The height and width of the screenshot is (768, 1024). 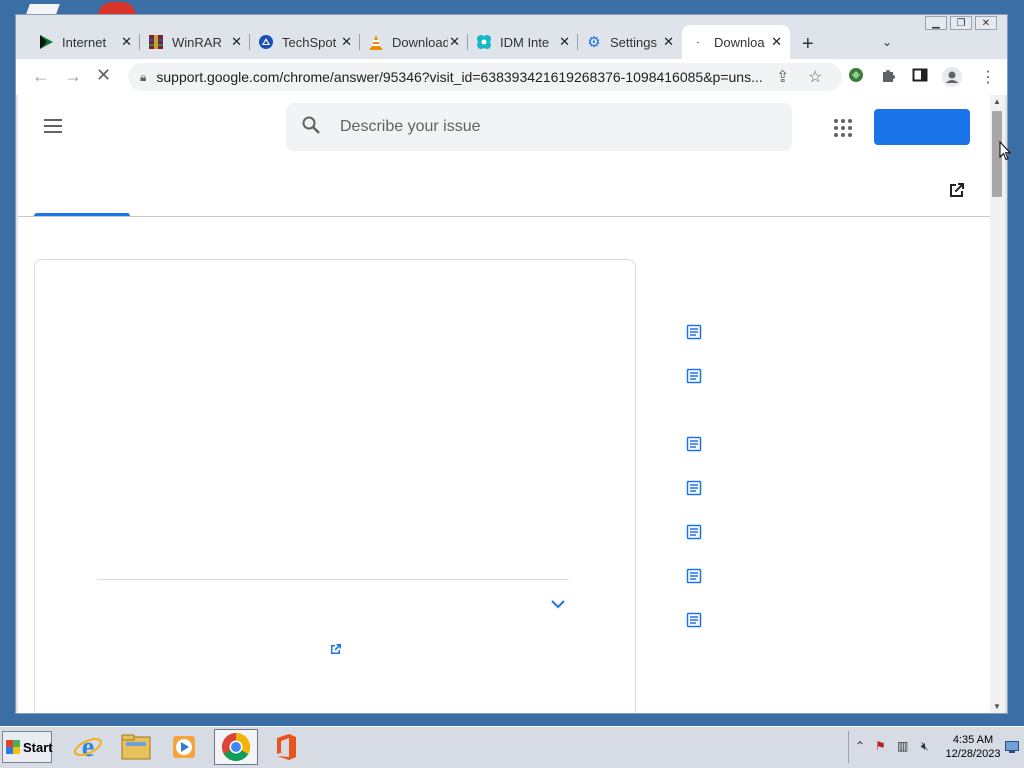 What do you see at coordinates (53, 128) in the screenshot?
I see `hamburger-menu-icon` at bounding box center [53, 128].